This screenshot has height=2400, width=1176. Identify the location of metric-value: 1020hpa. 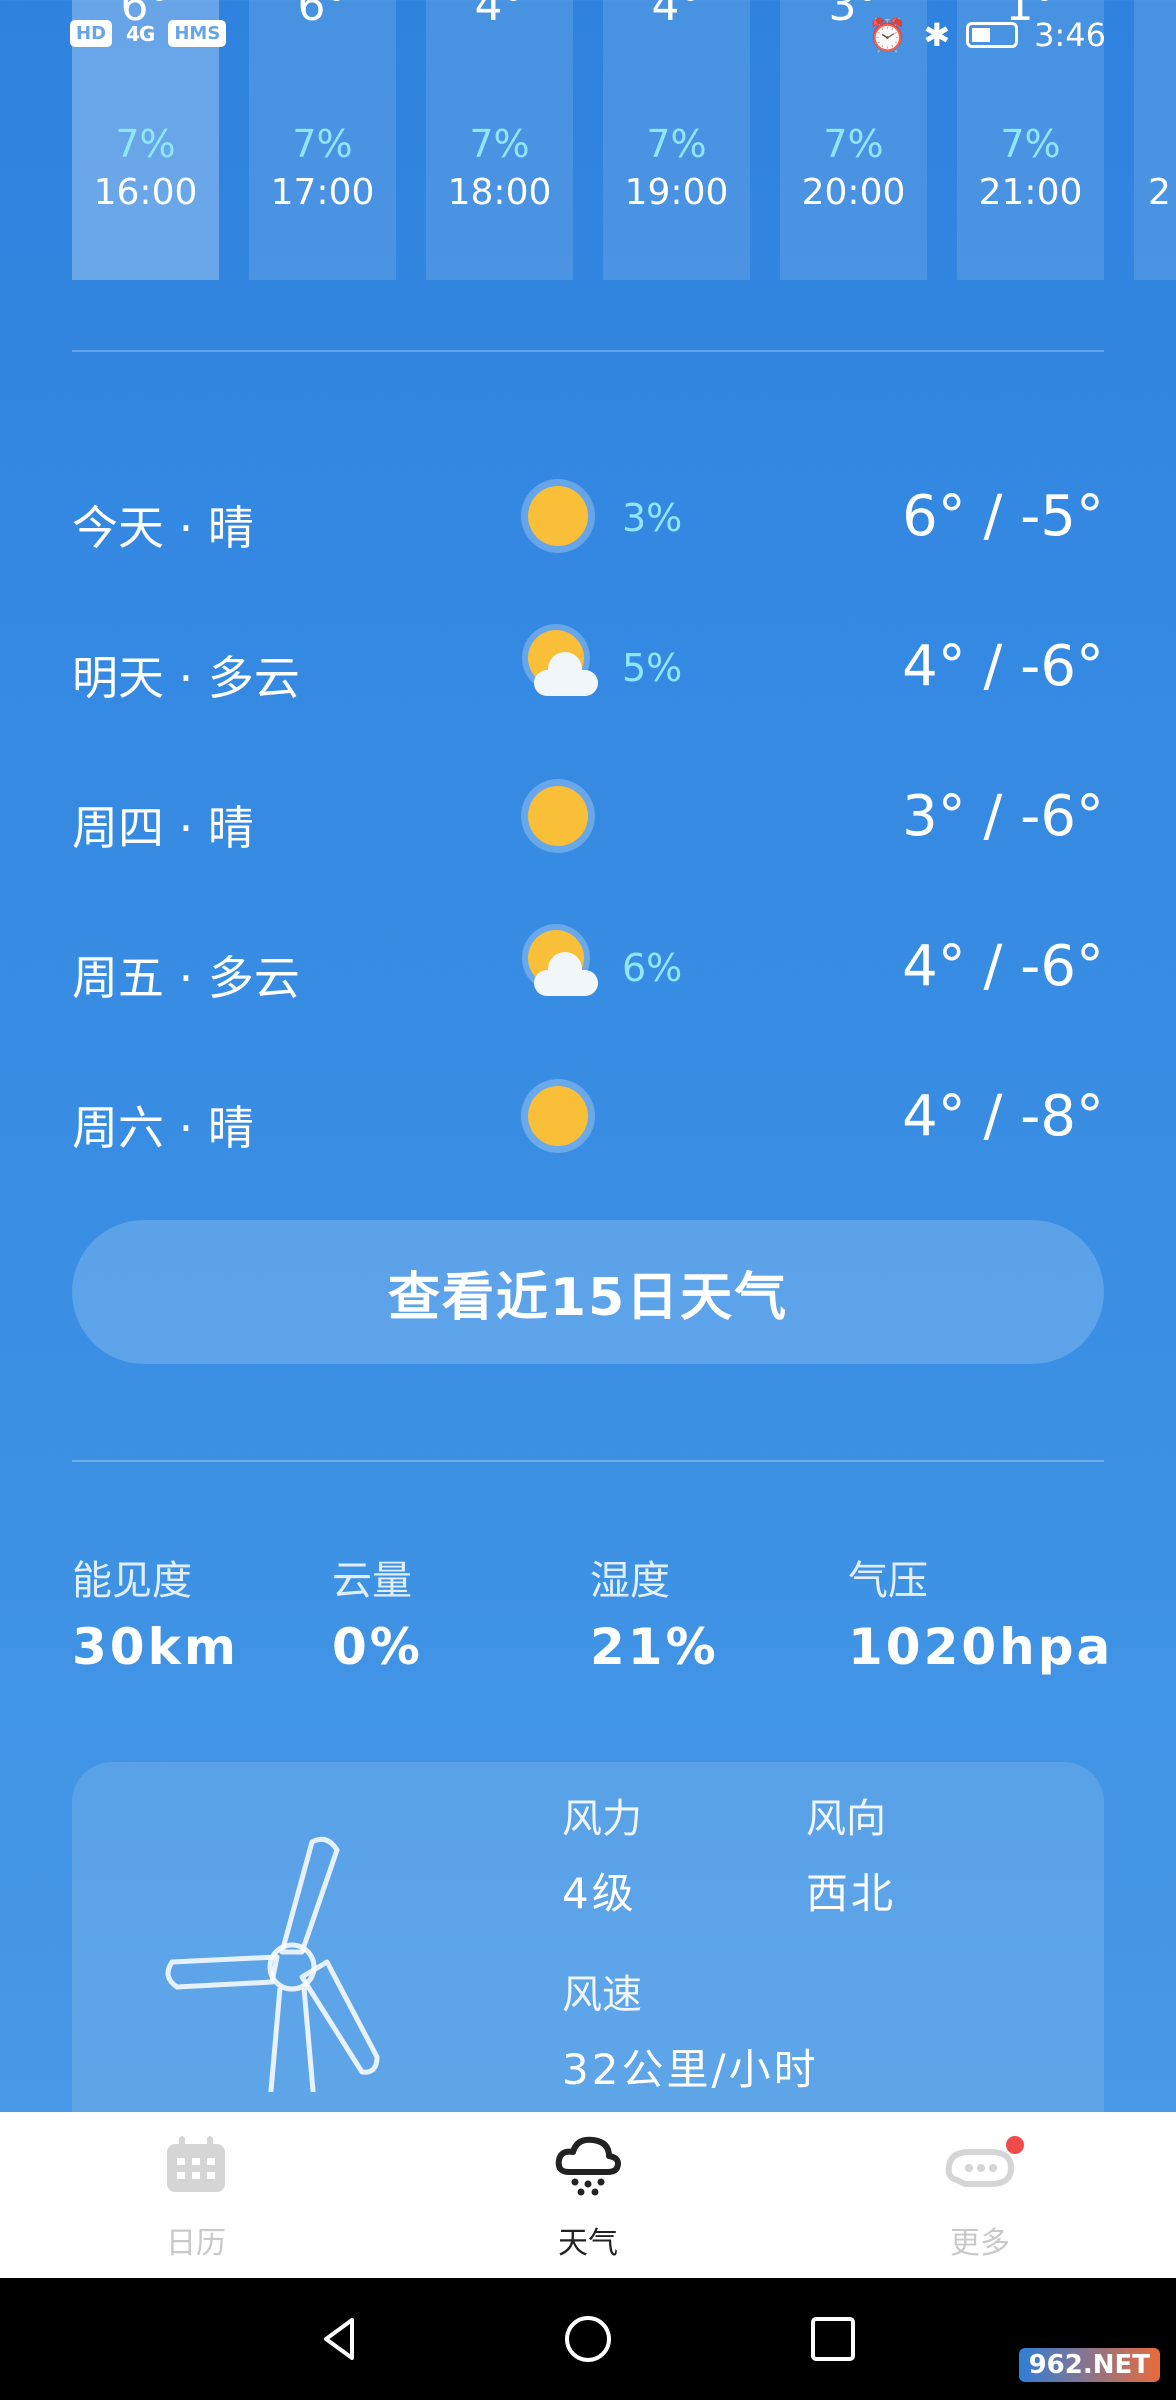
(981, 1647).